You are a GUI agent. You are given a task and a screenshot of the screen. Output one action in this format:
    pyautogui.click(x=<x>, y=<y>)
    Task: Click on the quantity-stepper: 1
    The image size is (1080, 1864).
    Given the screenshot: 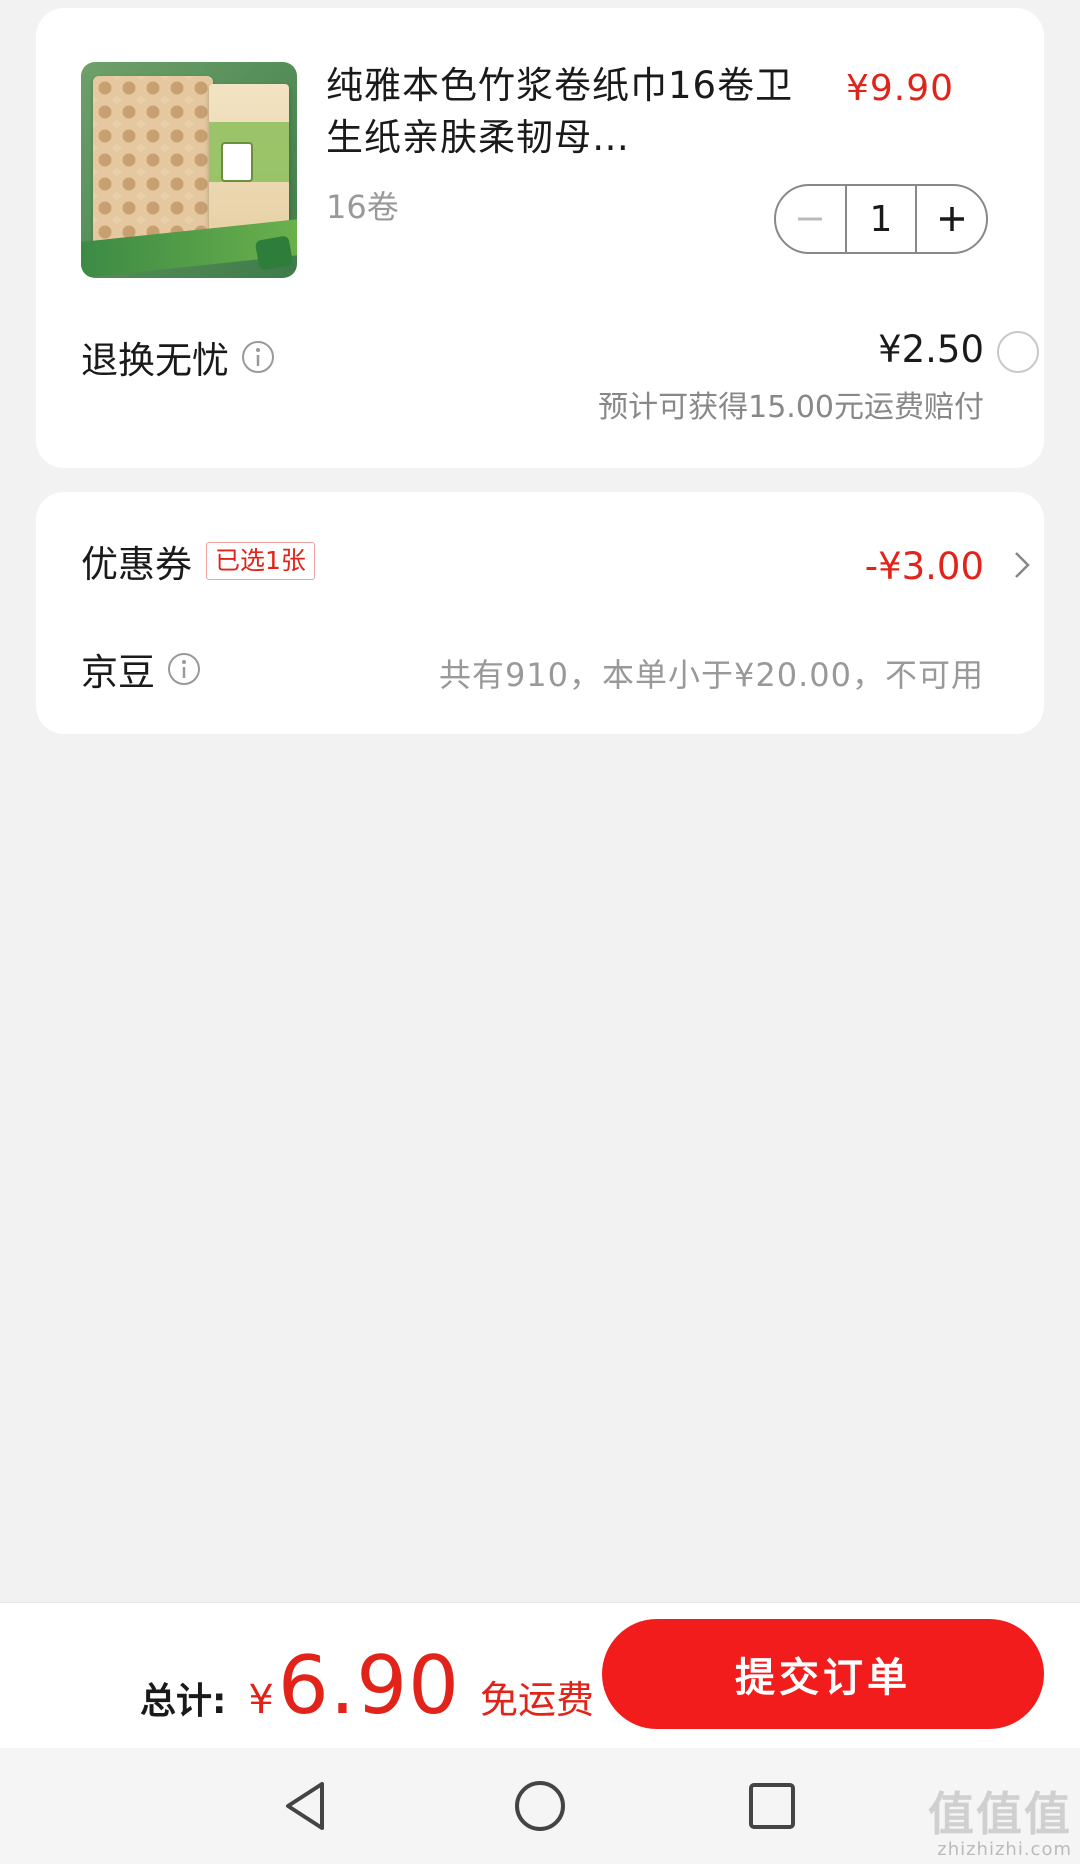 What is the action you would take?
    pyautogui.click(x=881, y=219)
    